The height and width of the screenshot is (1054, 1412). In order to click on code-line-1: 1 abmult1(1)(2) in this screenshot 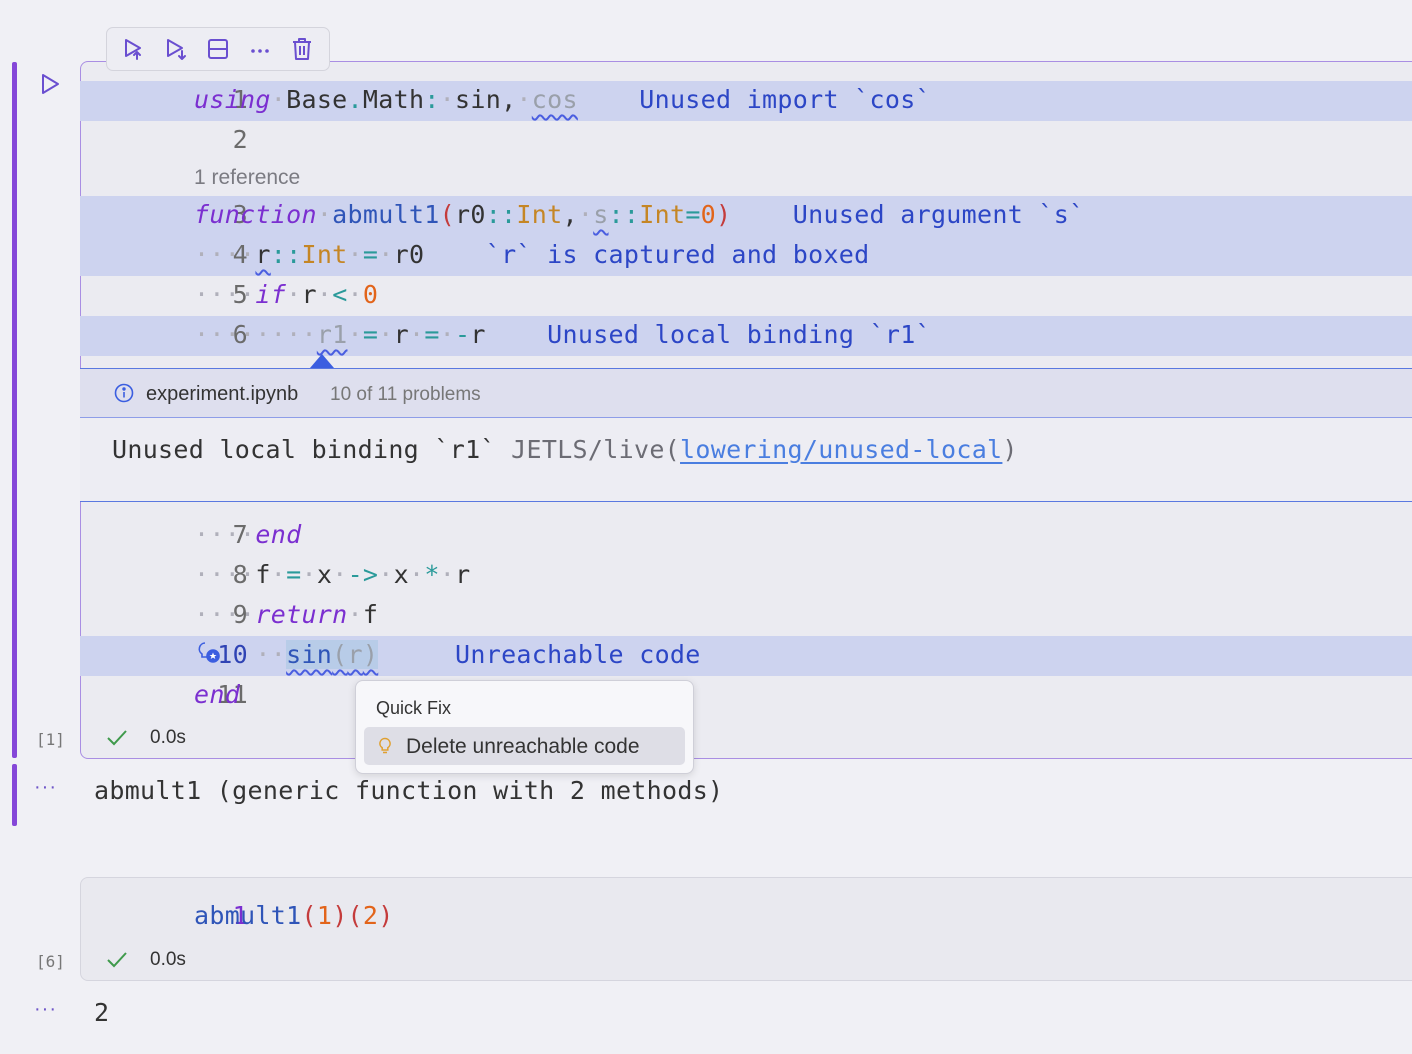, I will do `click(746, 917)`.